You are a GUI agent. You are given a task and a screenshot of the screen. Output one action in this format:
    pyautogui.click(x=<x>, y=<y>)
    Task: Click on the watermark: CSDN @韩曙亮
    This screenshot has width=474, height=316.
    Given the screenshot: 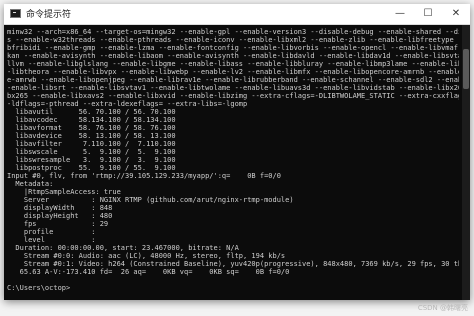 What is the action you would take?
    pyautogui.click(x=442, y=308)
    